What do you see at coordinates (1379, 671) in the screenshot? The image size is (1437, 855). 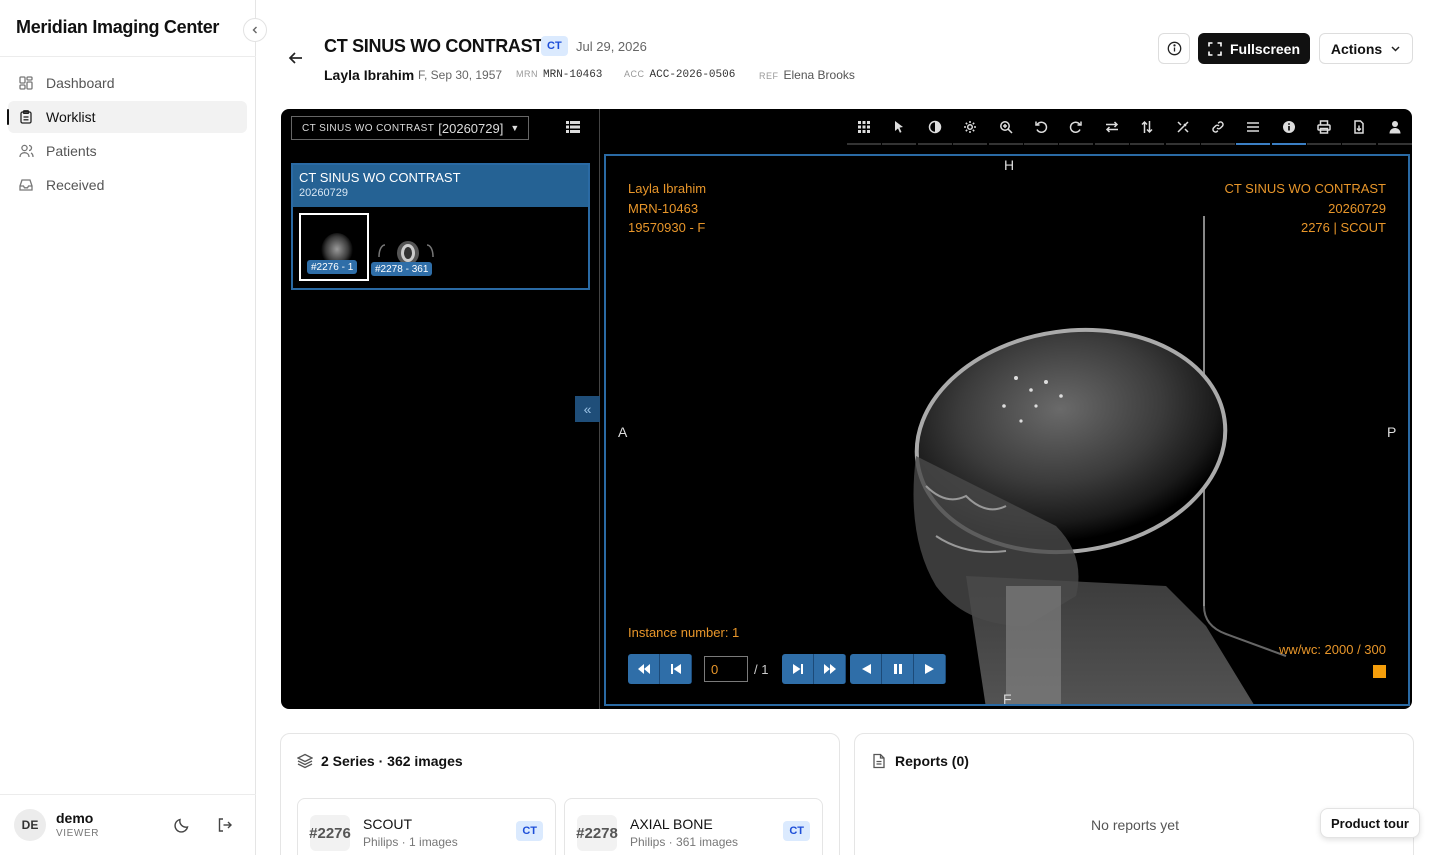 I see `status-indicator` at bounding box center [1379, 671].